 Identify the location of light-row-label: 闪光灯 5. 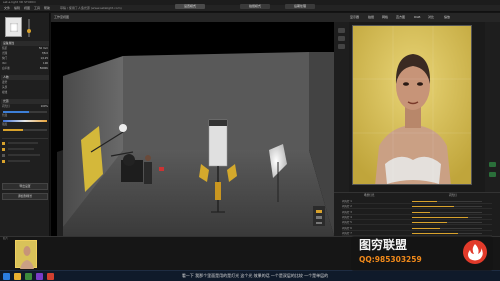
(347, 223).